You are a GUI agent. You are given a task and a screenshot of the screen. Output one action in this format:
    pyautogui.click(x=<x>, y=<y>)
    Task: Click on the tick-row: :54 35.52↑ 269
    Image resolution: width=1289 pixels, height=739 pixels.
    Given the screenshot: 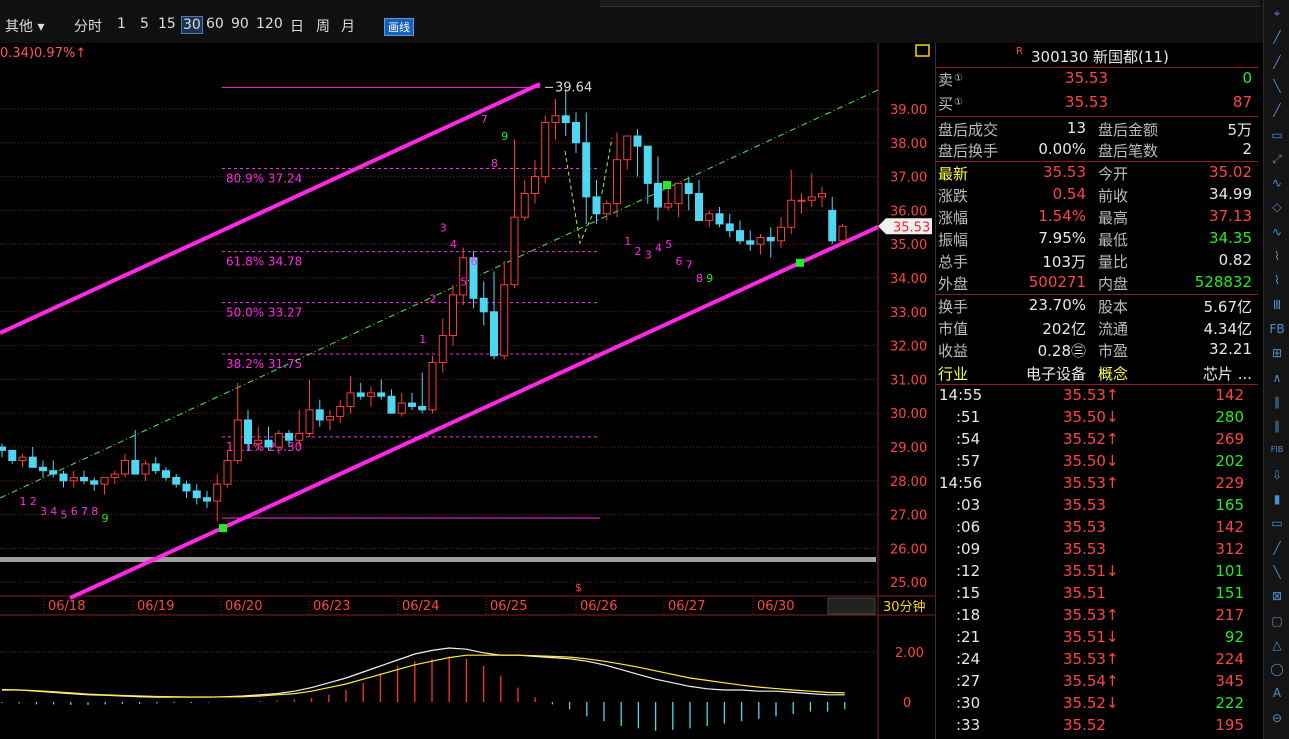 What is the action you would take?
    pyautogui.click(x=1097, y=441)
    